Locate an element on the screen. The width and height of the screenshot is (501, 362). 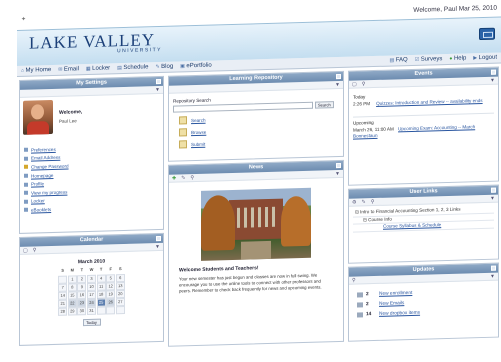
calendar-date-cell: 2 is located at coordinates (82, 279).